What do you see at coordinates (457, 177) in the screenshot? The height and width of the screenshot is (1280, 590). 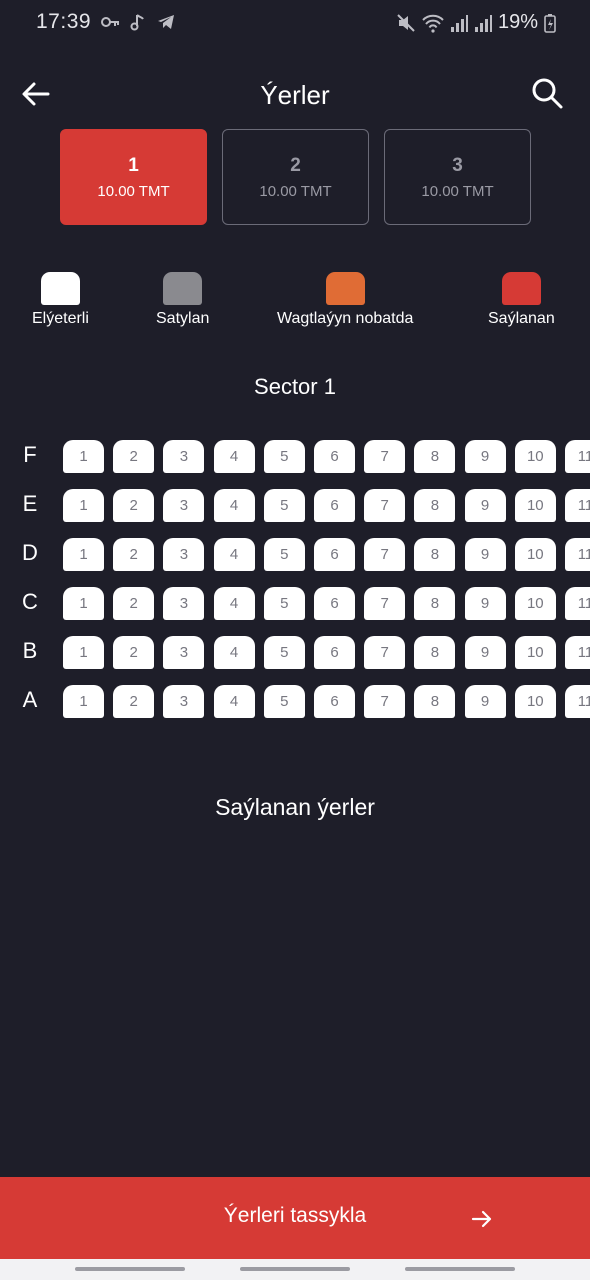 I see `tariff-tab-3: 3 10.00 TMT` at bounding box center [457, 177].